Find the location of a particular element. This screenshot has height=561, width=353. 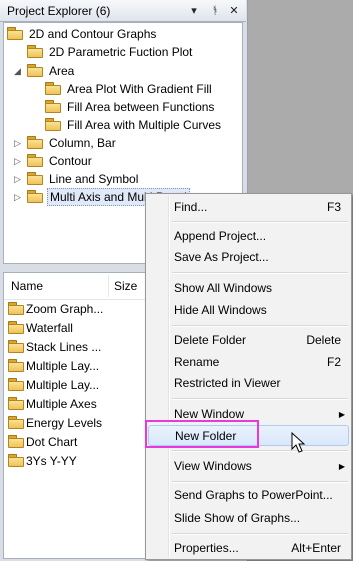

column-divider is located at coordinates (108, 286).